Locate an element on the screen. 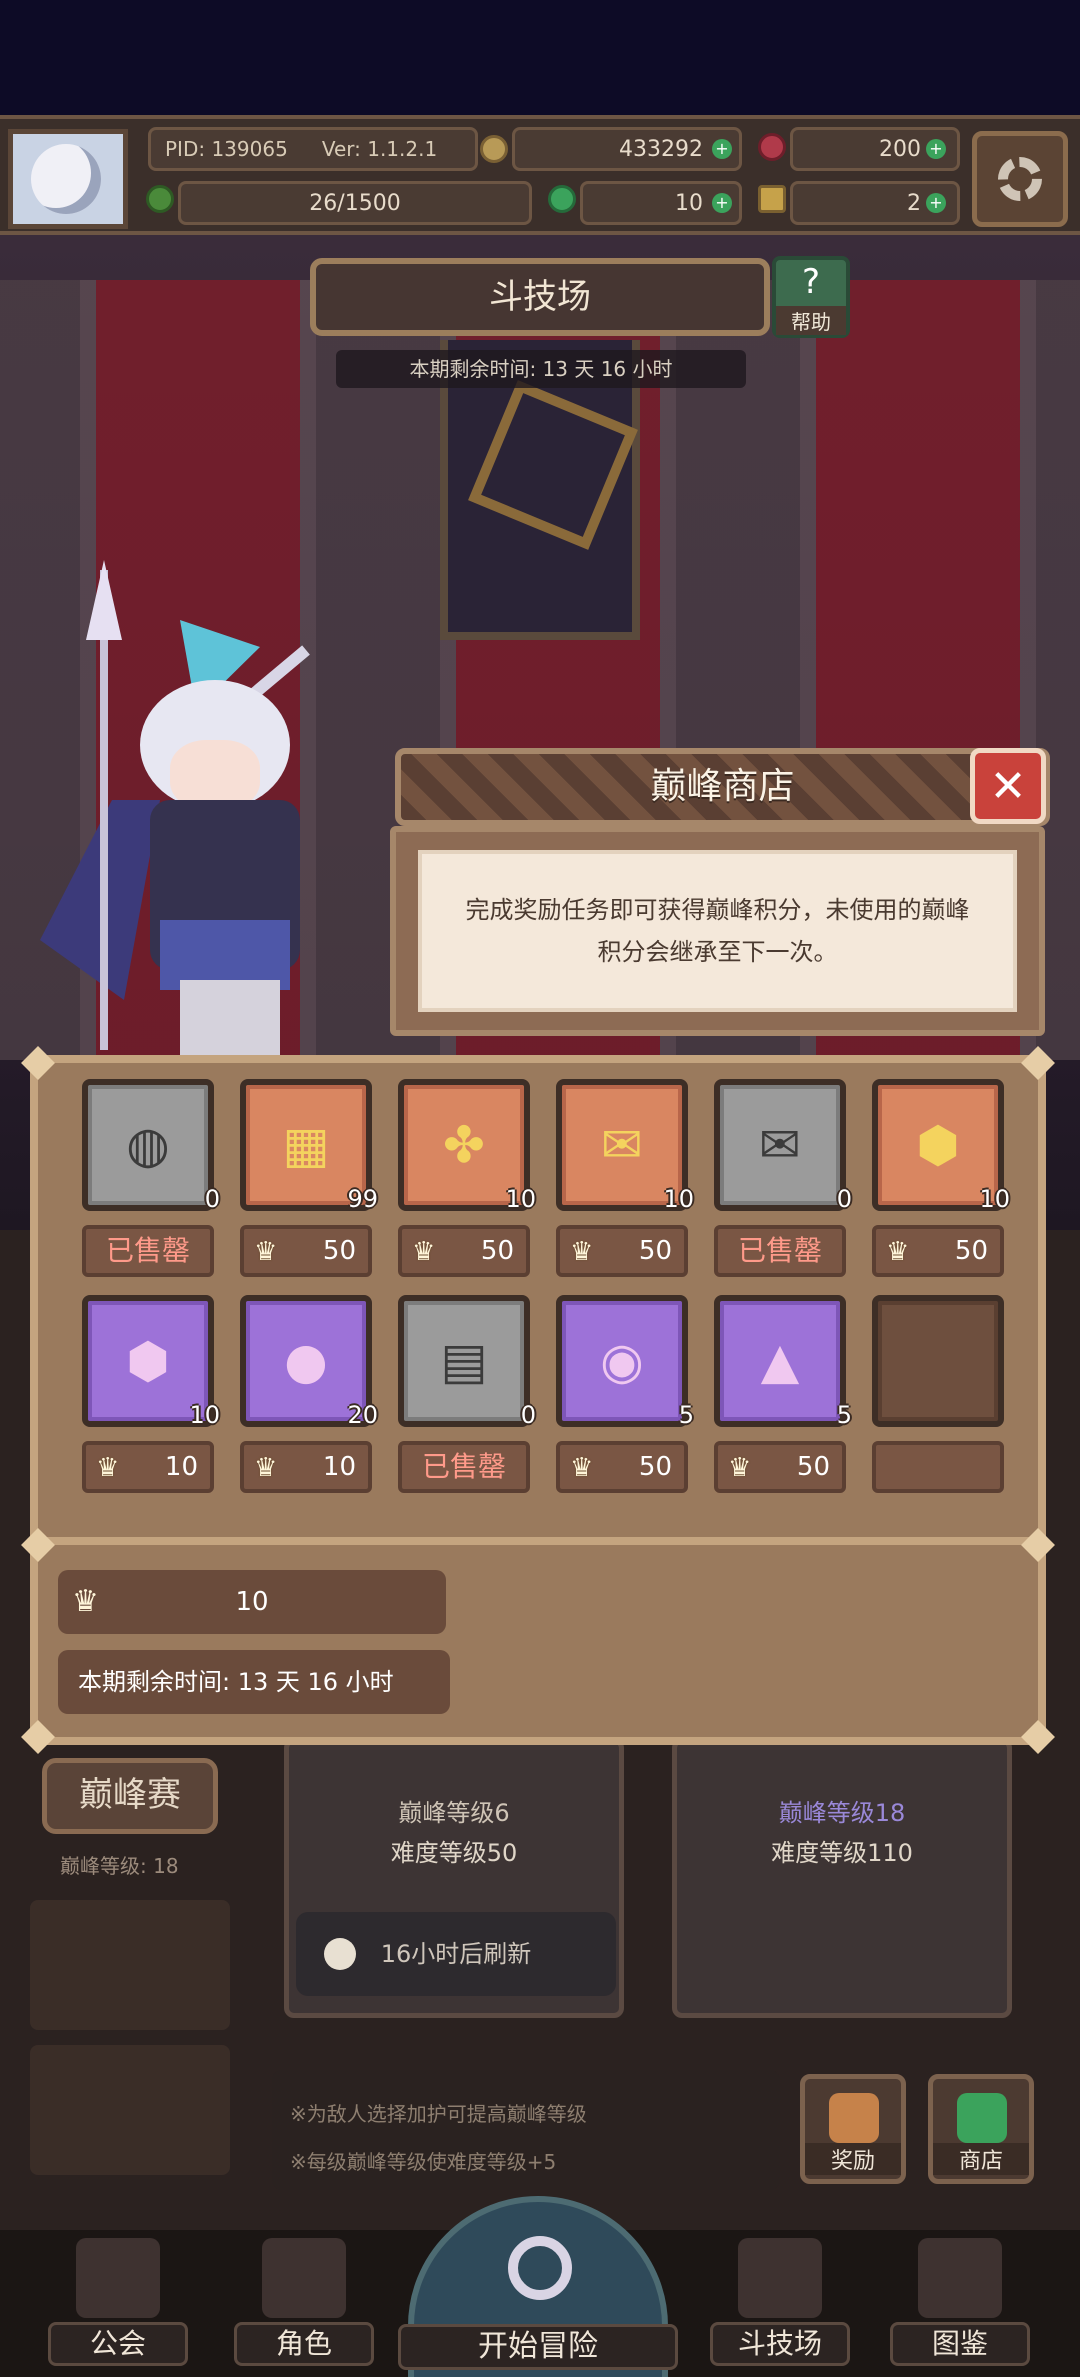 Image resolution: width=1080 pixels, height=2377 pixels. nav-arena: 斗技场 is located at coordinates (780, 2300).